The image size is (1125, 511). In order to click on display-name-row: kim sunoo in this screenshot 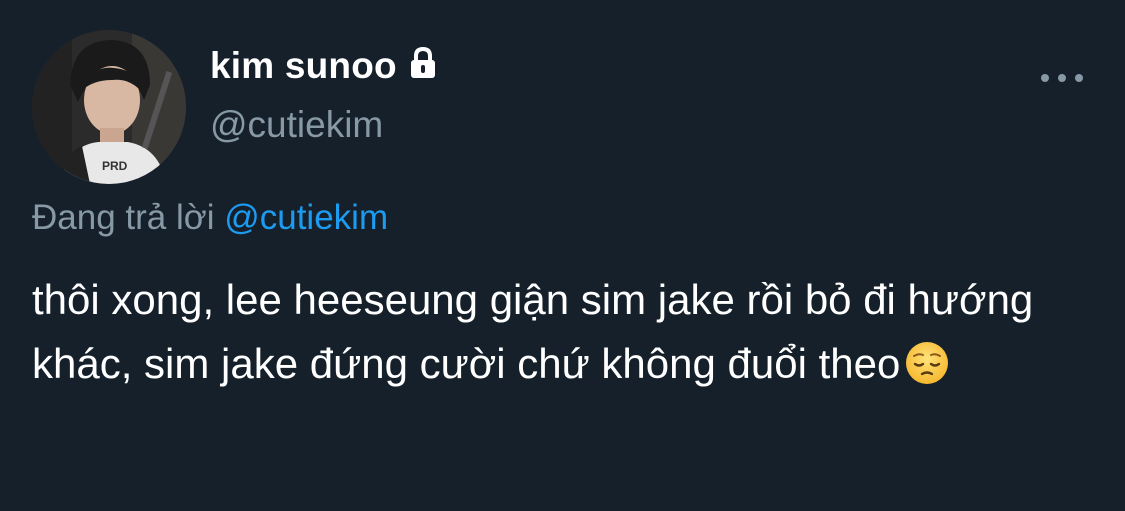, I will do `click(325, 66)`.